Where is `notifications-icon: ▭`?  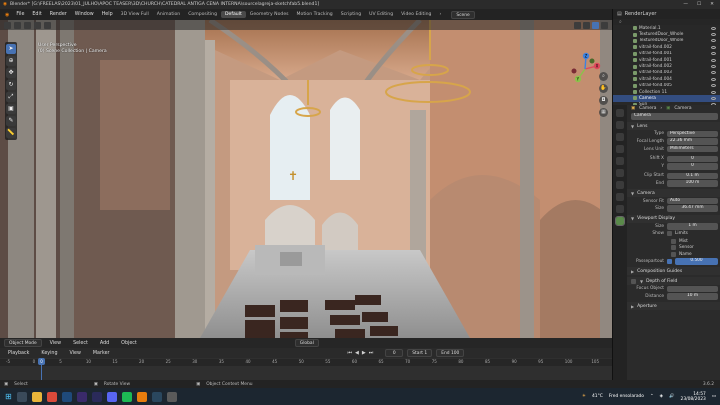 notifications-icon: ▭ is located at coordinates (714, 396).